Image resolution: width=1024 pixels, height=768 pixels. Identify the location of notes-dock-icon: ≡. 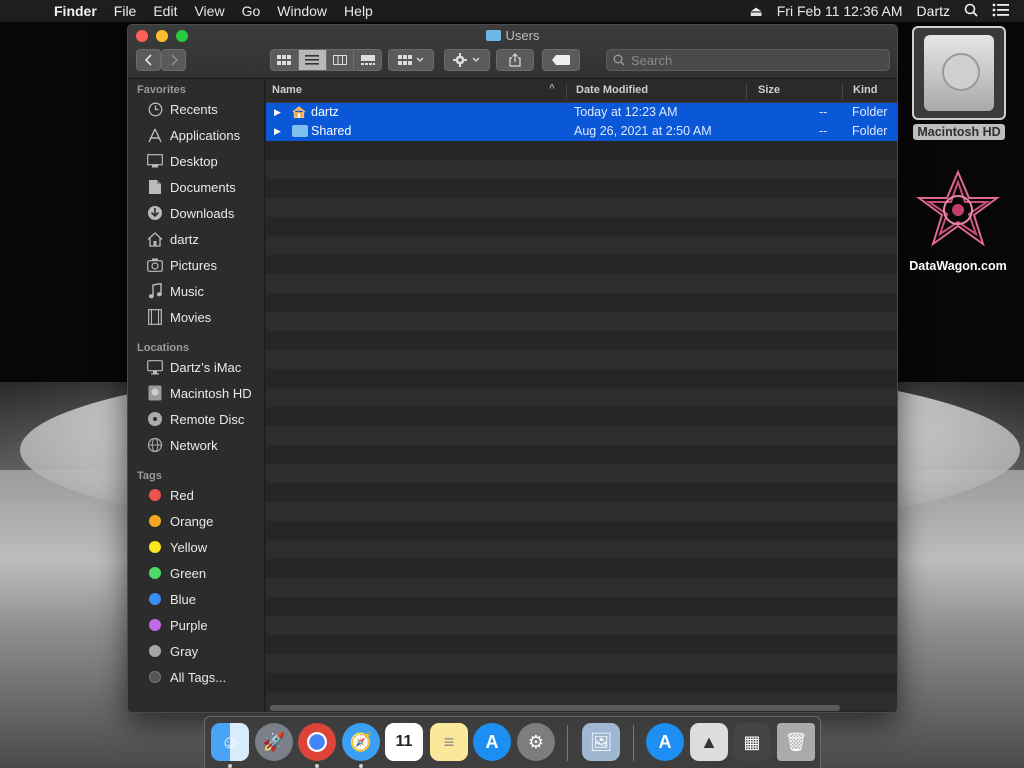
(449, 742).